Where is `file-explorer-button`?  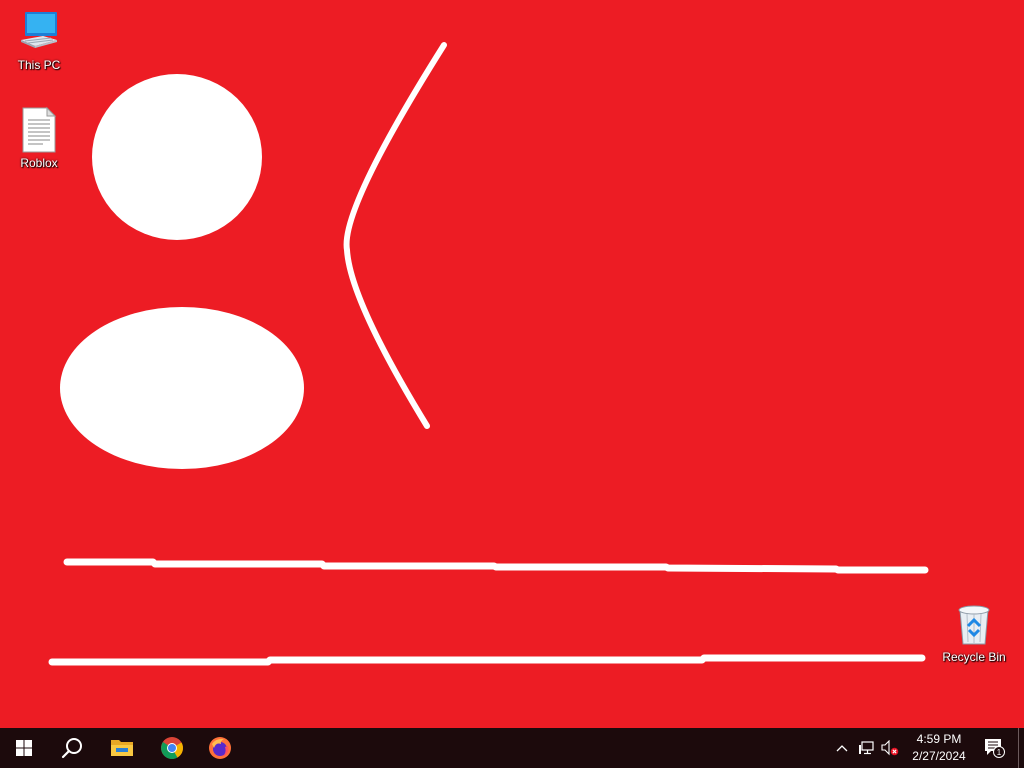
file-explorer-button is located at coordinates (122, 748).